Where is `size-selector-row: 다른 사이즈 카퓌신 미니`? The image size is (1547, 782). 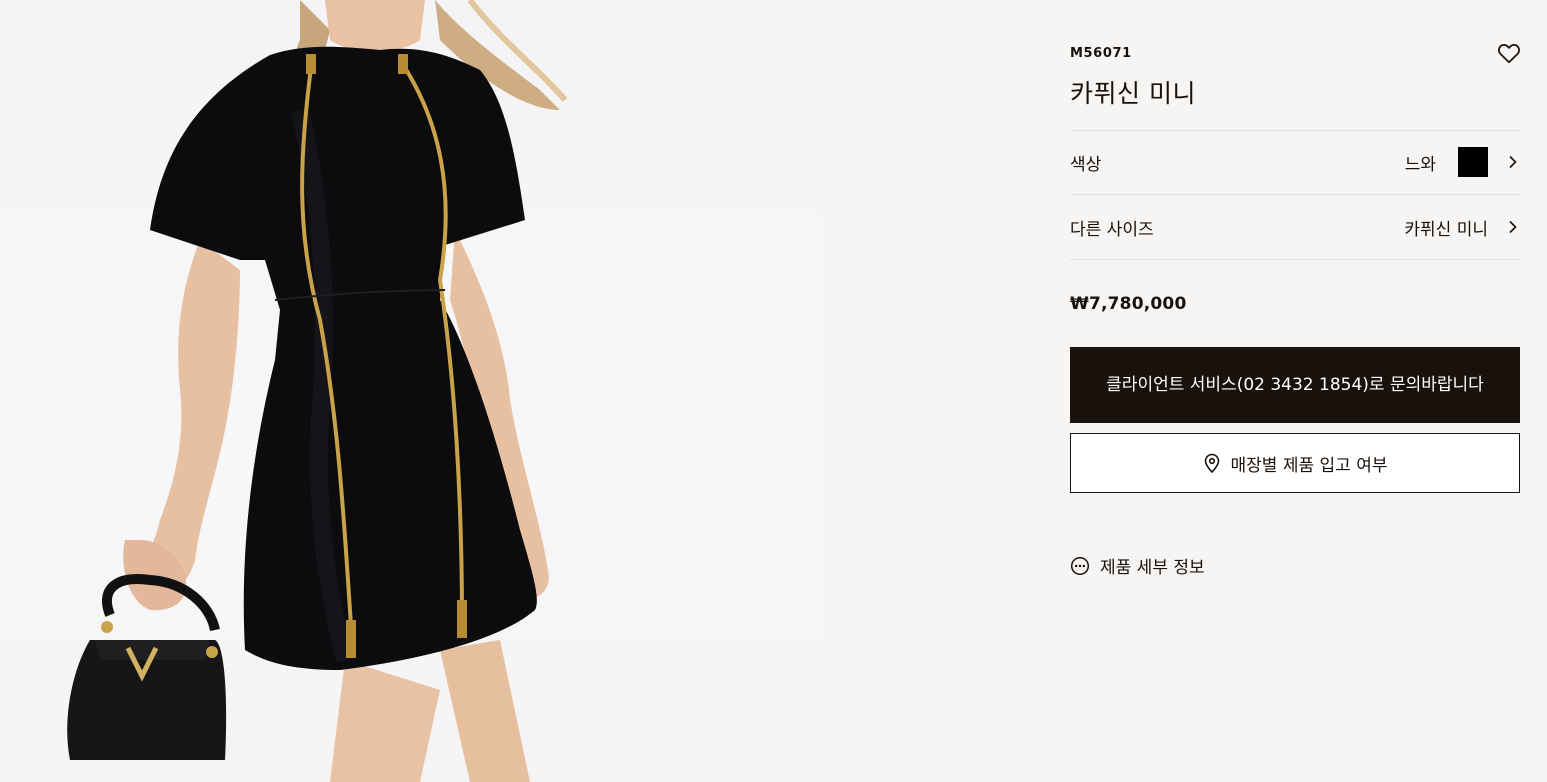 size-selector-row: 다른 사이즈 카퓌신 미니 is located at coordinates (1295, 227).